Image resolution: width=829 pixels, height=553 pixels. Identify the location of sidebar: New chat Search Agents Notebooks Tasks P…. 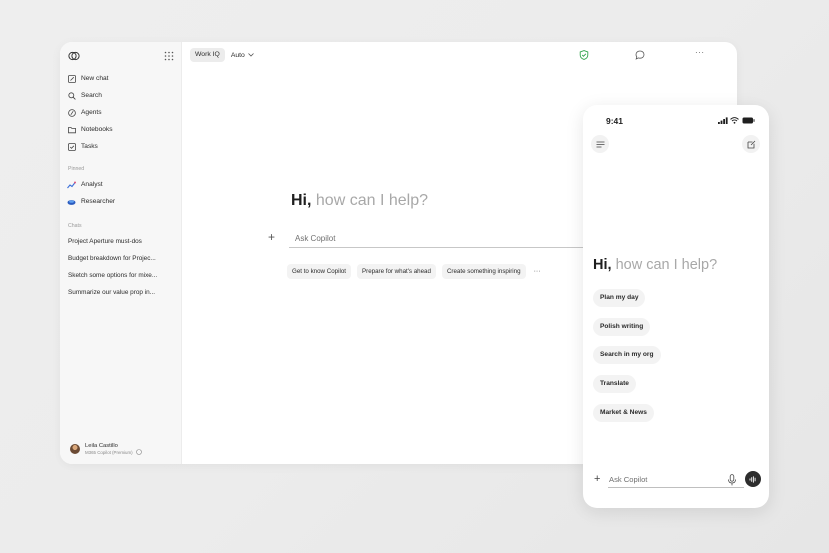
(121, 253).